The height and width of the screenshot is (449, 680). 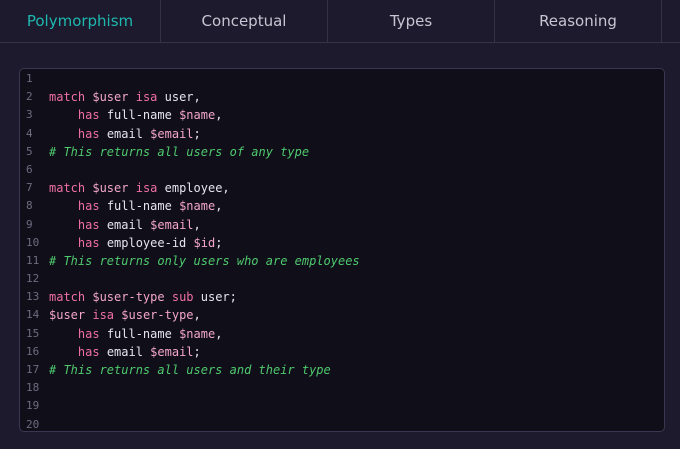 I want to click on line-number: 16, so click(x=33, y=351).